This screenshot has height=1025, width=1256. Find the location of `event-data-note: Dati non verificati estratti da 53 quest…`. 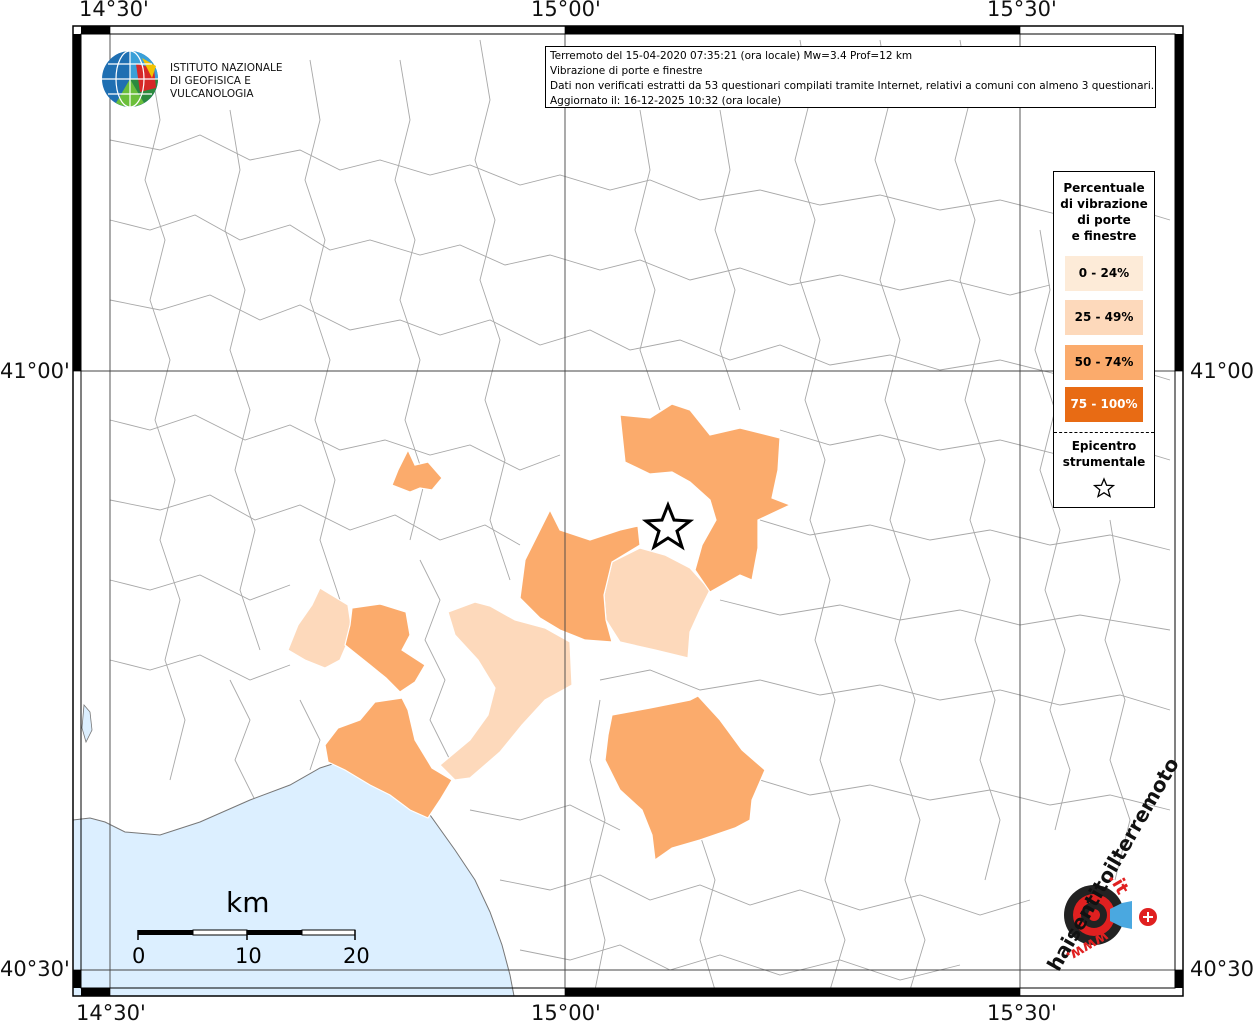

event-data-note: Dati non verificati estratti da 53 quest… is located at coordinates (852, 86).